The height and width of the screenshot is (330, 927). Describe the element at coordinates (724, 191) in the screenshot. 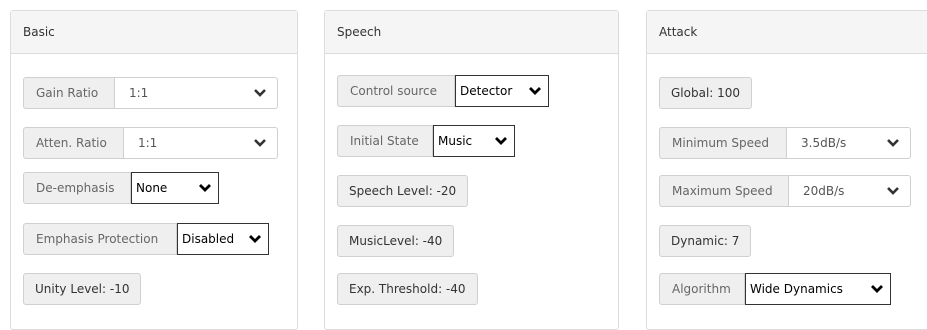

I see `maximum-speed-label: Maximum Speed` at that location.